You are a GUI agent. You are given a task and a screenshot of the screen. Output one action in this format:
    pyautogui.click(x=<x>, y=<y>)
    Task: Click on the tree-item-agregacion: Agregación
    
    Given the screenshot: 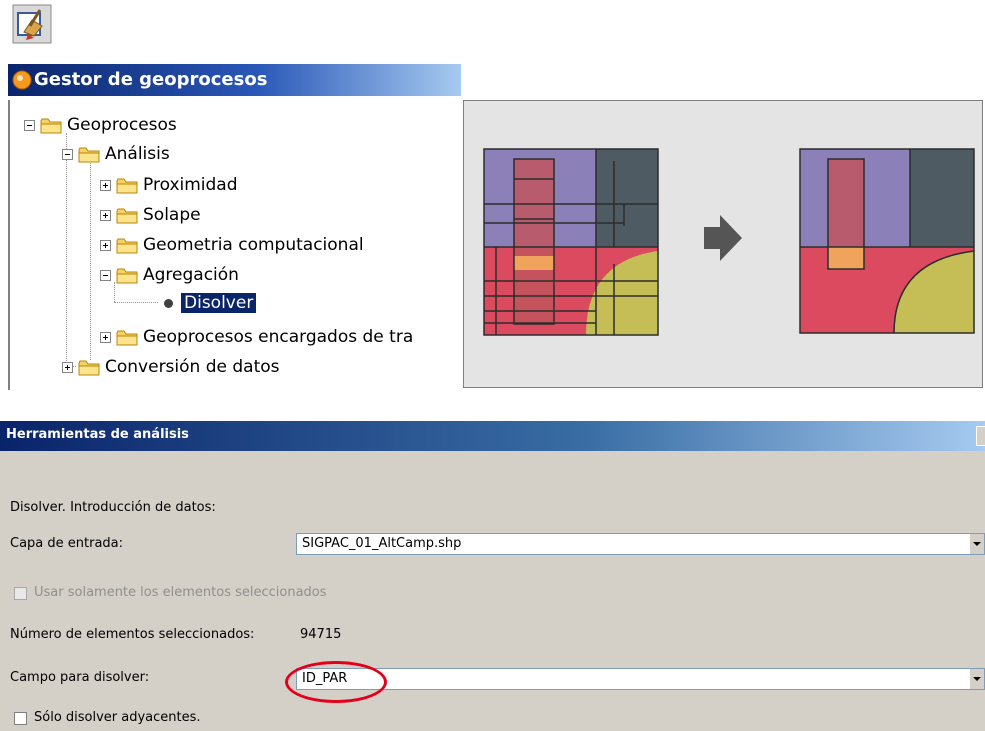 What is the action you would take?
    pyautogui.click(x=177, y=275)
    